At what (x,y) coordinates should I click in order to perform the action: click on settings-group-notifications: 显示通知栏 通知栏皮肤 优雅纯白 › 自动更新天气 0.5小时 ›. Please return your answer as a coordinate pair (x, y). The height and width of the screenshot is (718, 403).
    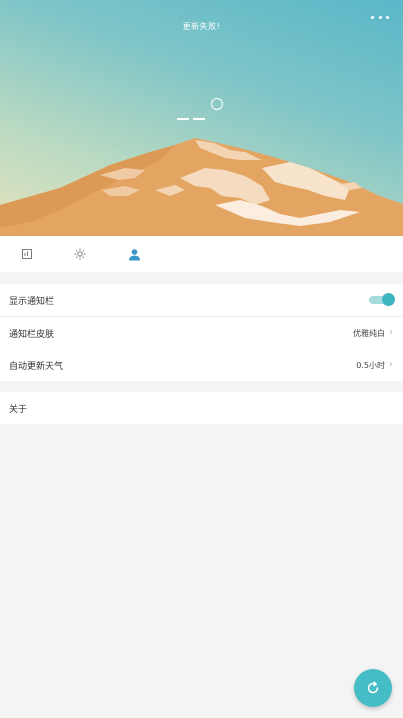
    Looking at the image, I should click on (201, 332).